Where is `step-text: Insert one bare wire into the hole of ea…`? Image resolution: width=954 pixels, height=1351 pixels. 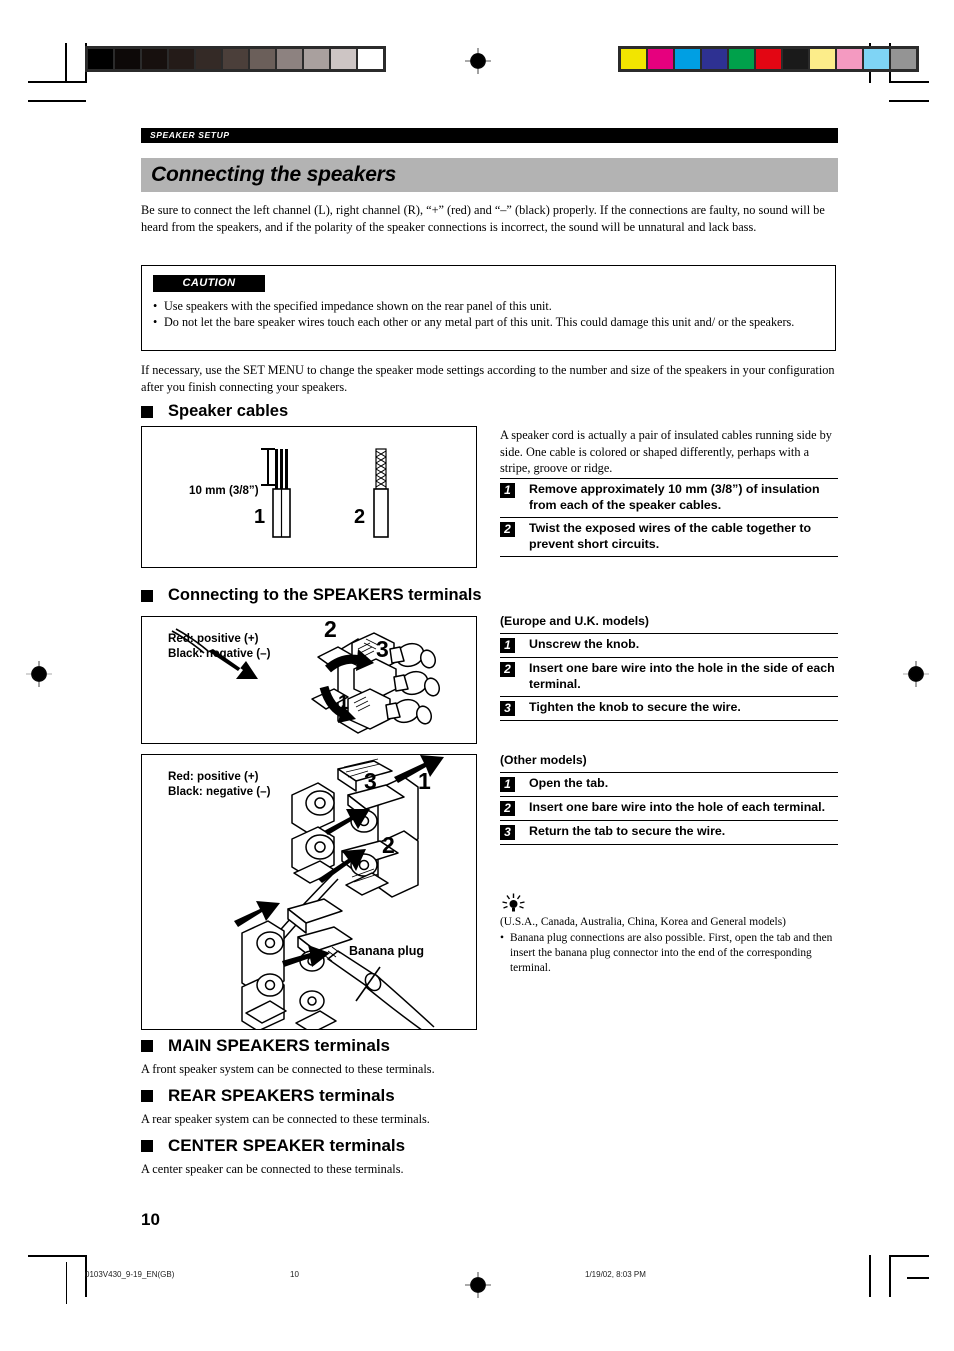
step-text: Insert one bare wire into the hole of ea… is located at coordinates (677, 807).